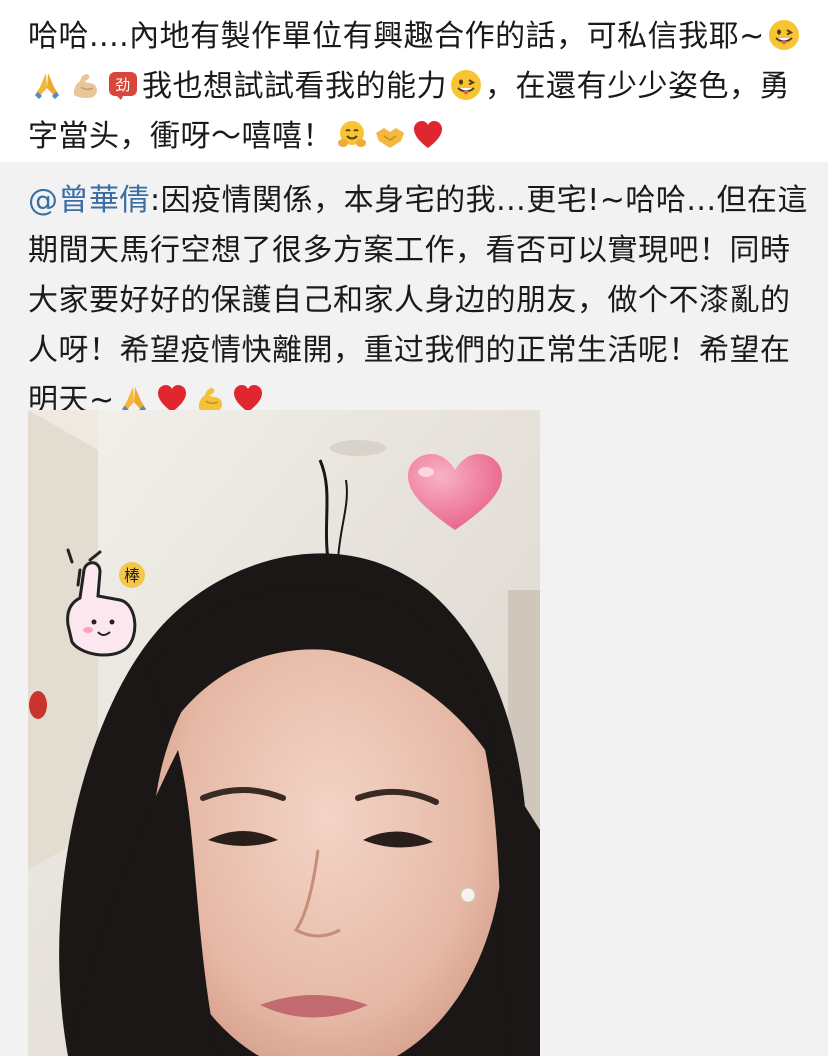 The height and width of the screenshot is (1056, 828). Describe the element at coordinates (294, 86) in the screenshot. I see `post-text-part2: 我也想試試看我的能力` at that location.